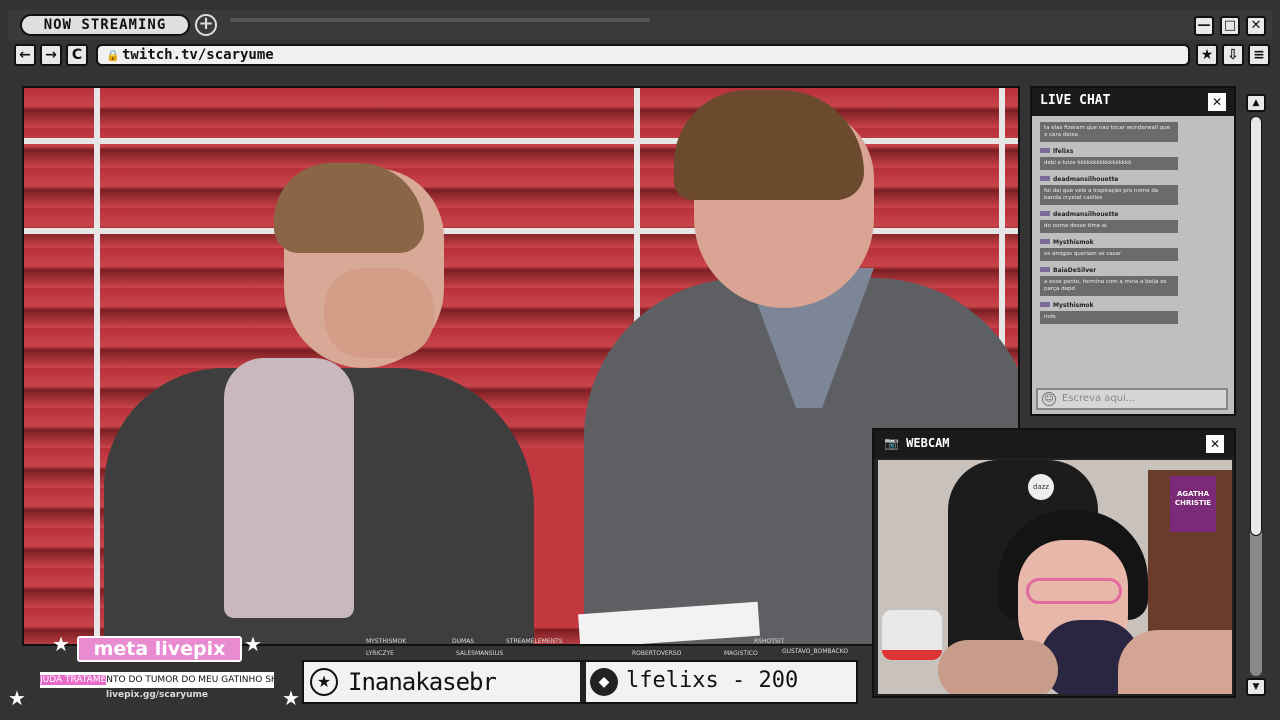 The width and height of the screenshot is (1280, 720). Describe the element at coordinates (1215, 444) in the screenshot. I see `close-webcam-button: ✕` at that location.